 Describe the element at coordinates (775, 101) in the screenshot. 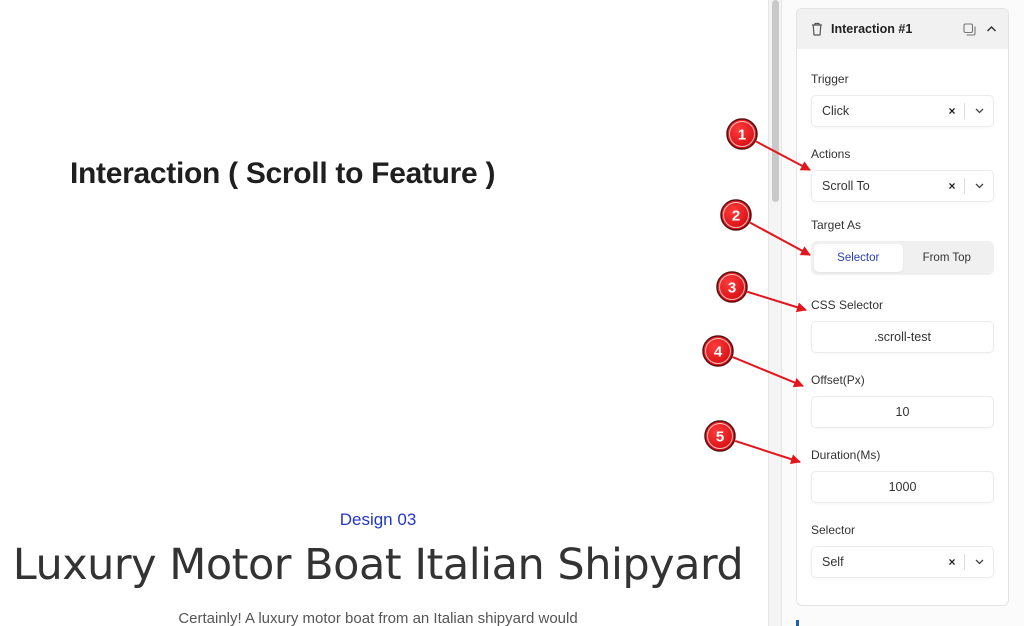

I see `scrollbar-thumb` at that location.